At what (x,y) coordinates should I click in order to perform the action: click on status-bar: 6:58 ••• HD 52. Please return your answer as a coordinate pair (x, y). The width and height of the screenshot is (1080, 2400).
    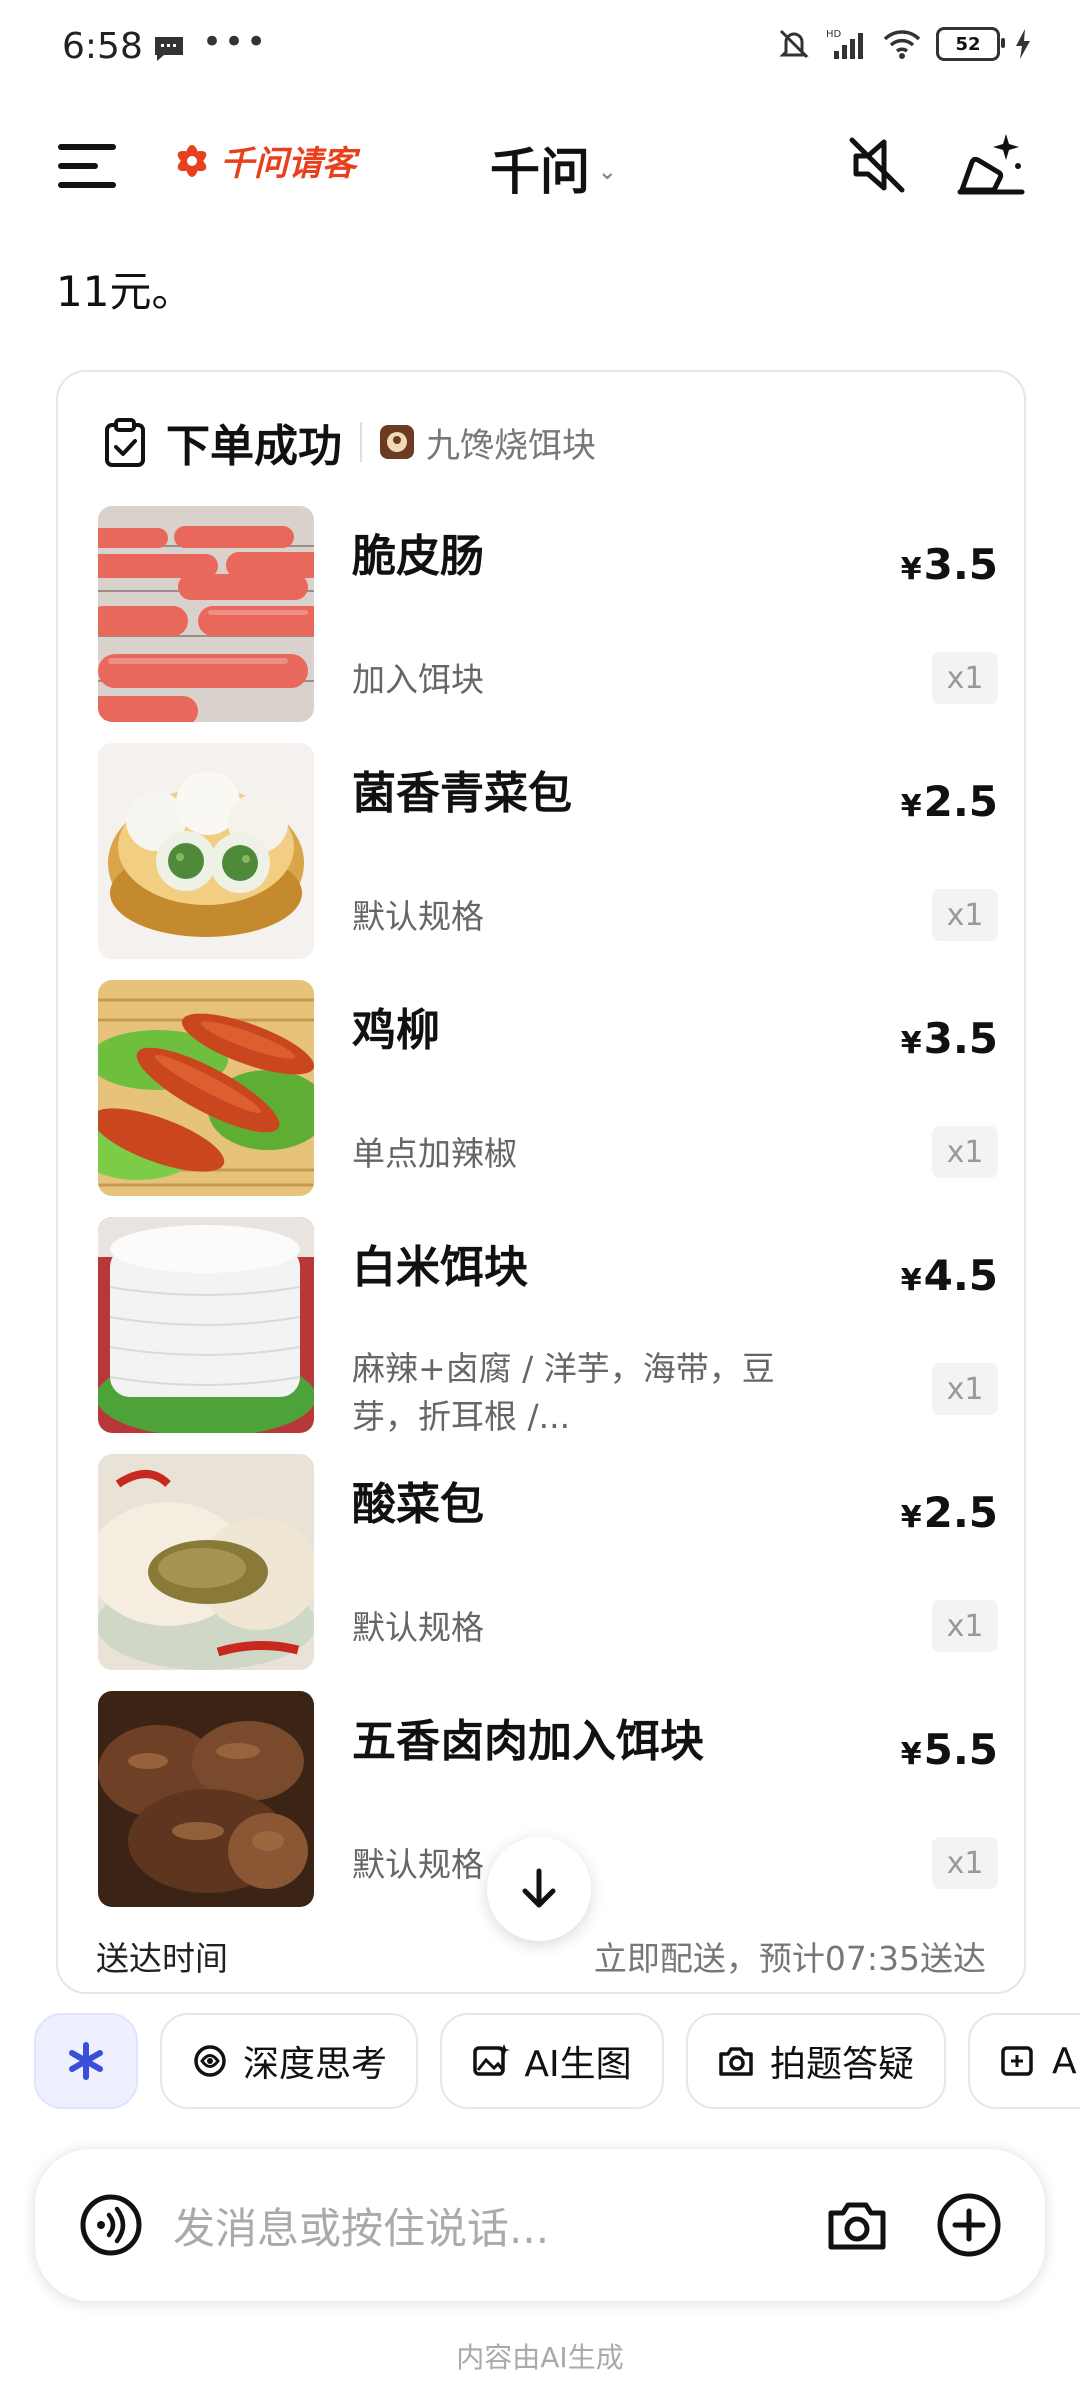
    Looking at the image, I should click on (540, 50).